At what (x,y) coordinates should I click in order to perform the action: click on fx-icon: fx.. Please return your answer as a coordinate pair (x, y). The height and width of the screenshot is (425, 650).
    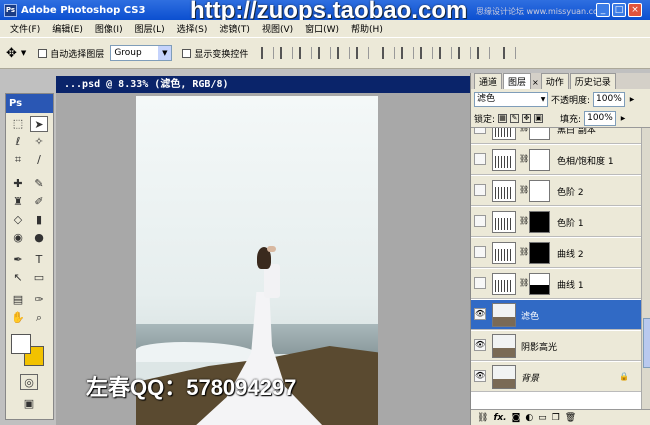
    Looking at the image, I should click on (499, 418).